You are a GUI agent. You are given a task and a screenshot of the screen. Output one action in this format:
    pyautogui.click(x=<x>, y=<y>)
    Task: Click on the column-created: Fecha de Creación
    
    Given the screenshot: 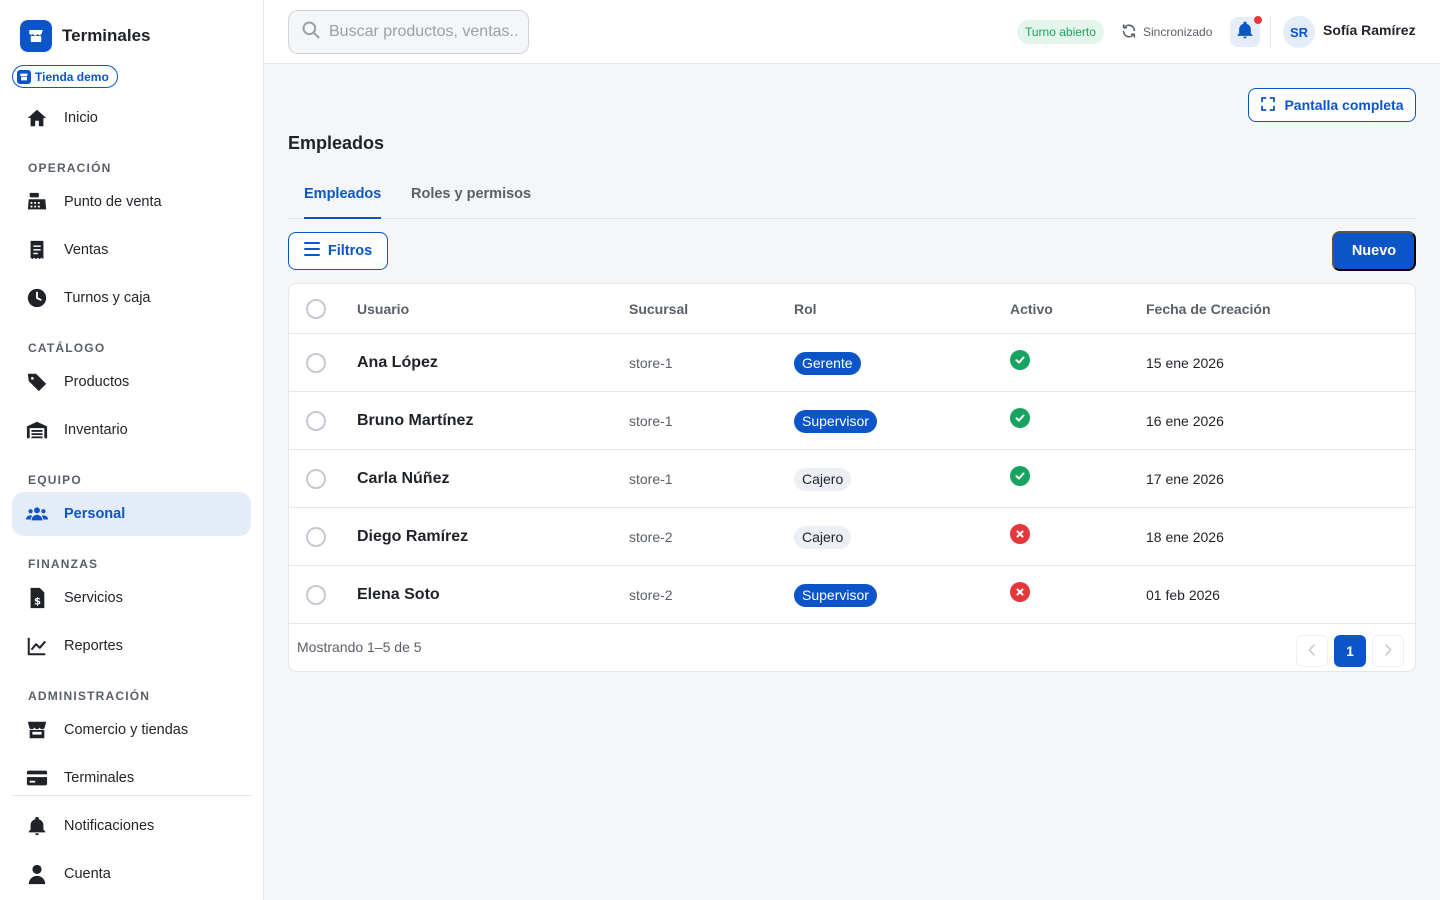 What is the action you would take?
    pyautogui.click(x=1208, y=309)
    